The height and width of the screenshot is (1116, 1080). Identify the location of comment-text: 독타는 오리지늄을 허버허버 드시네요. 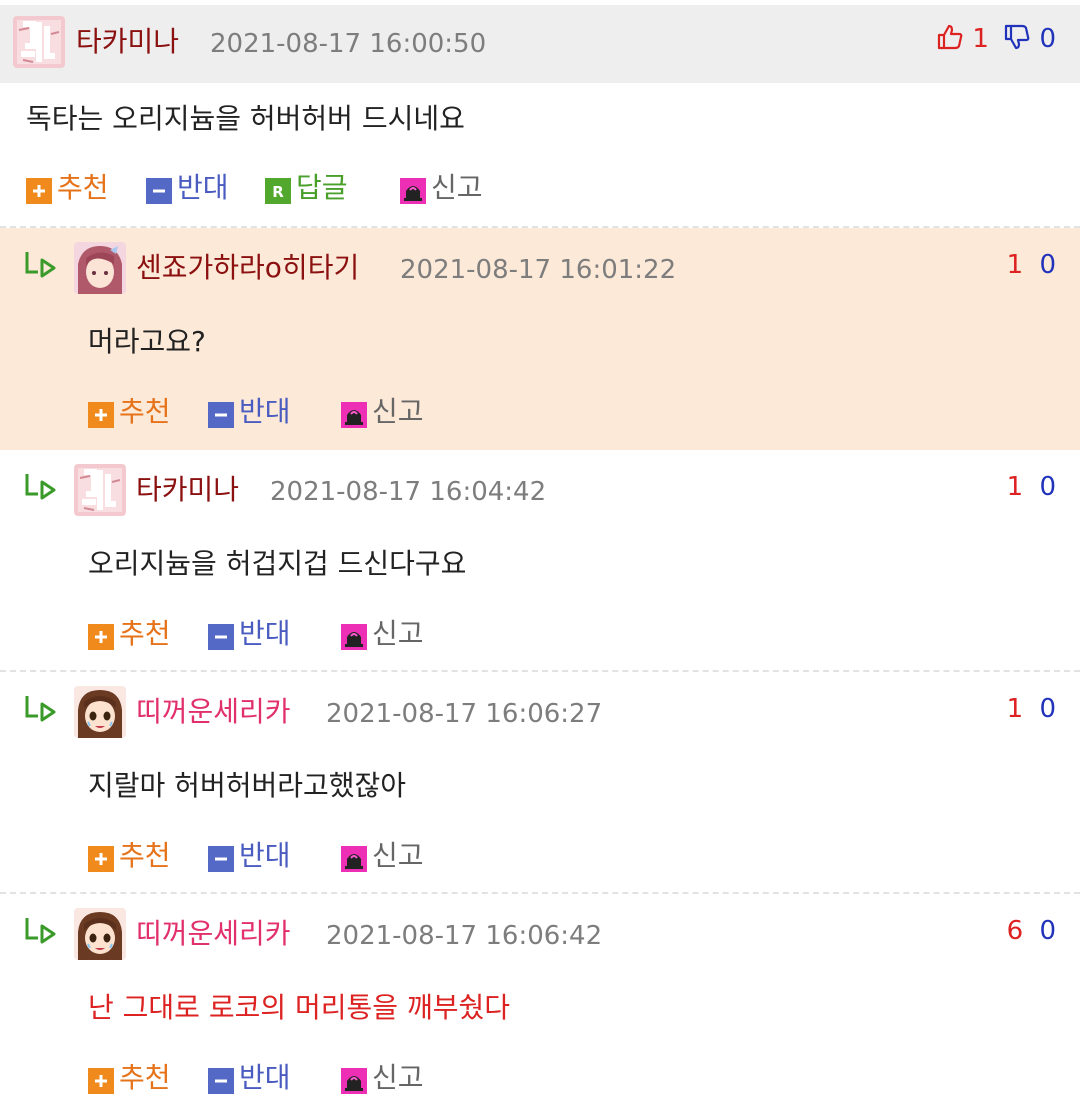
(245, 118).